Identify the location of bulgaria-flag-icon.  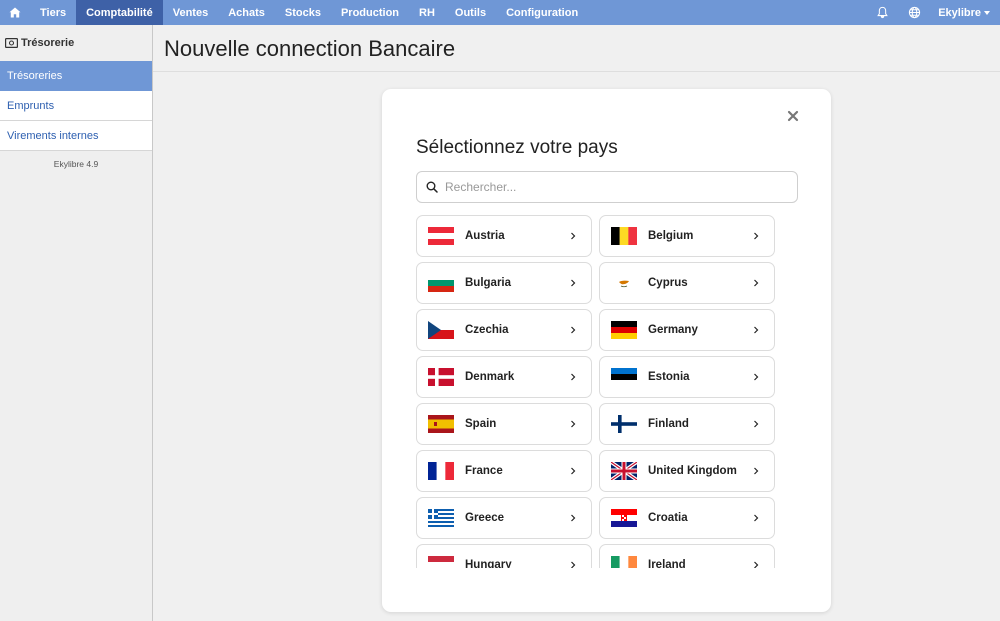
(441, 283).